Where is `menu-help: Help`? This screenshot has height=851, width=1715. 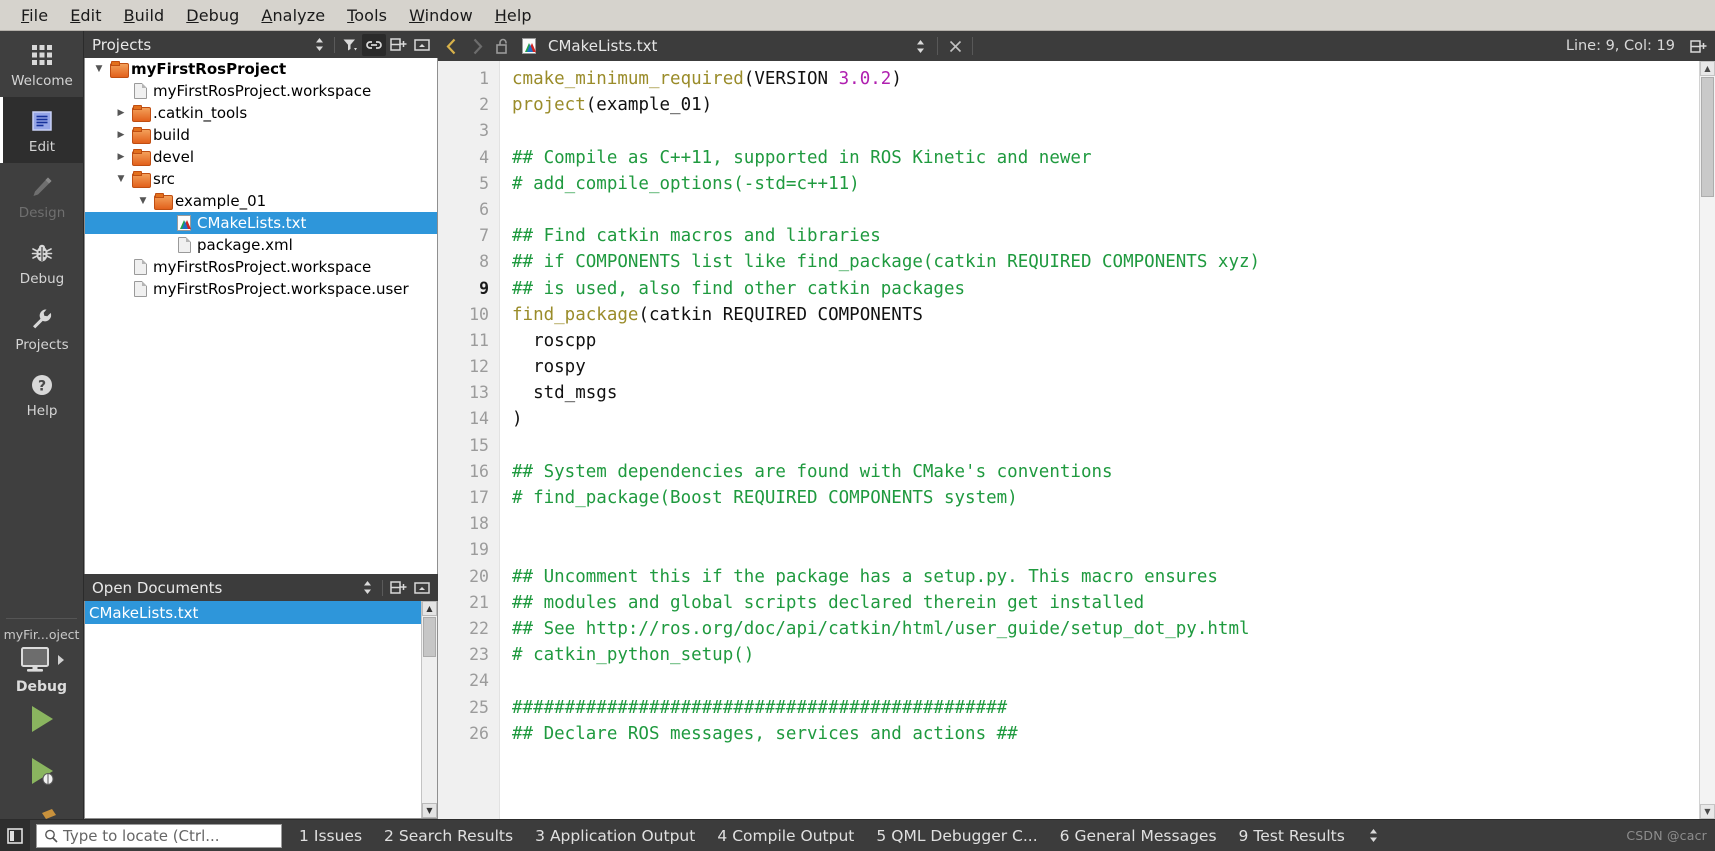 menu-help: Help is located at coordinates (513, 15).